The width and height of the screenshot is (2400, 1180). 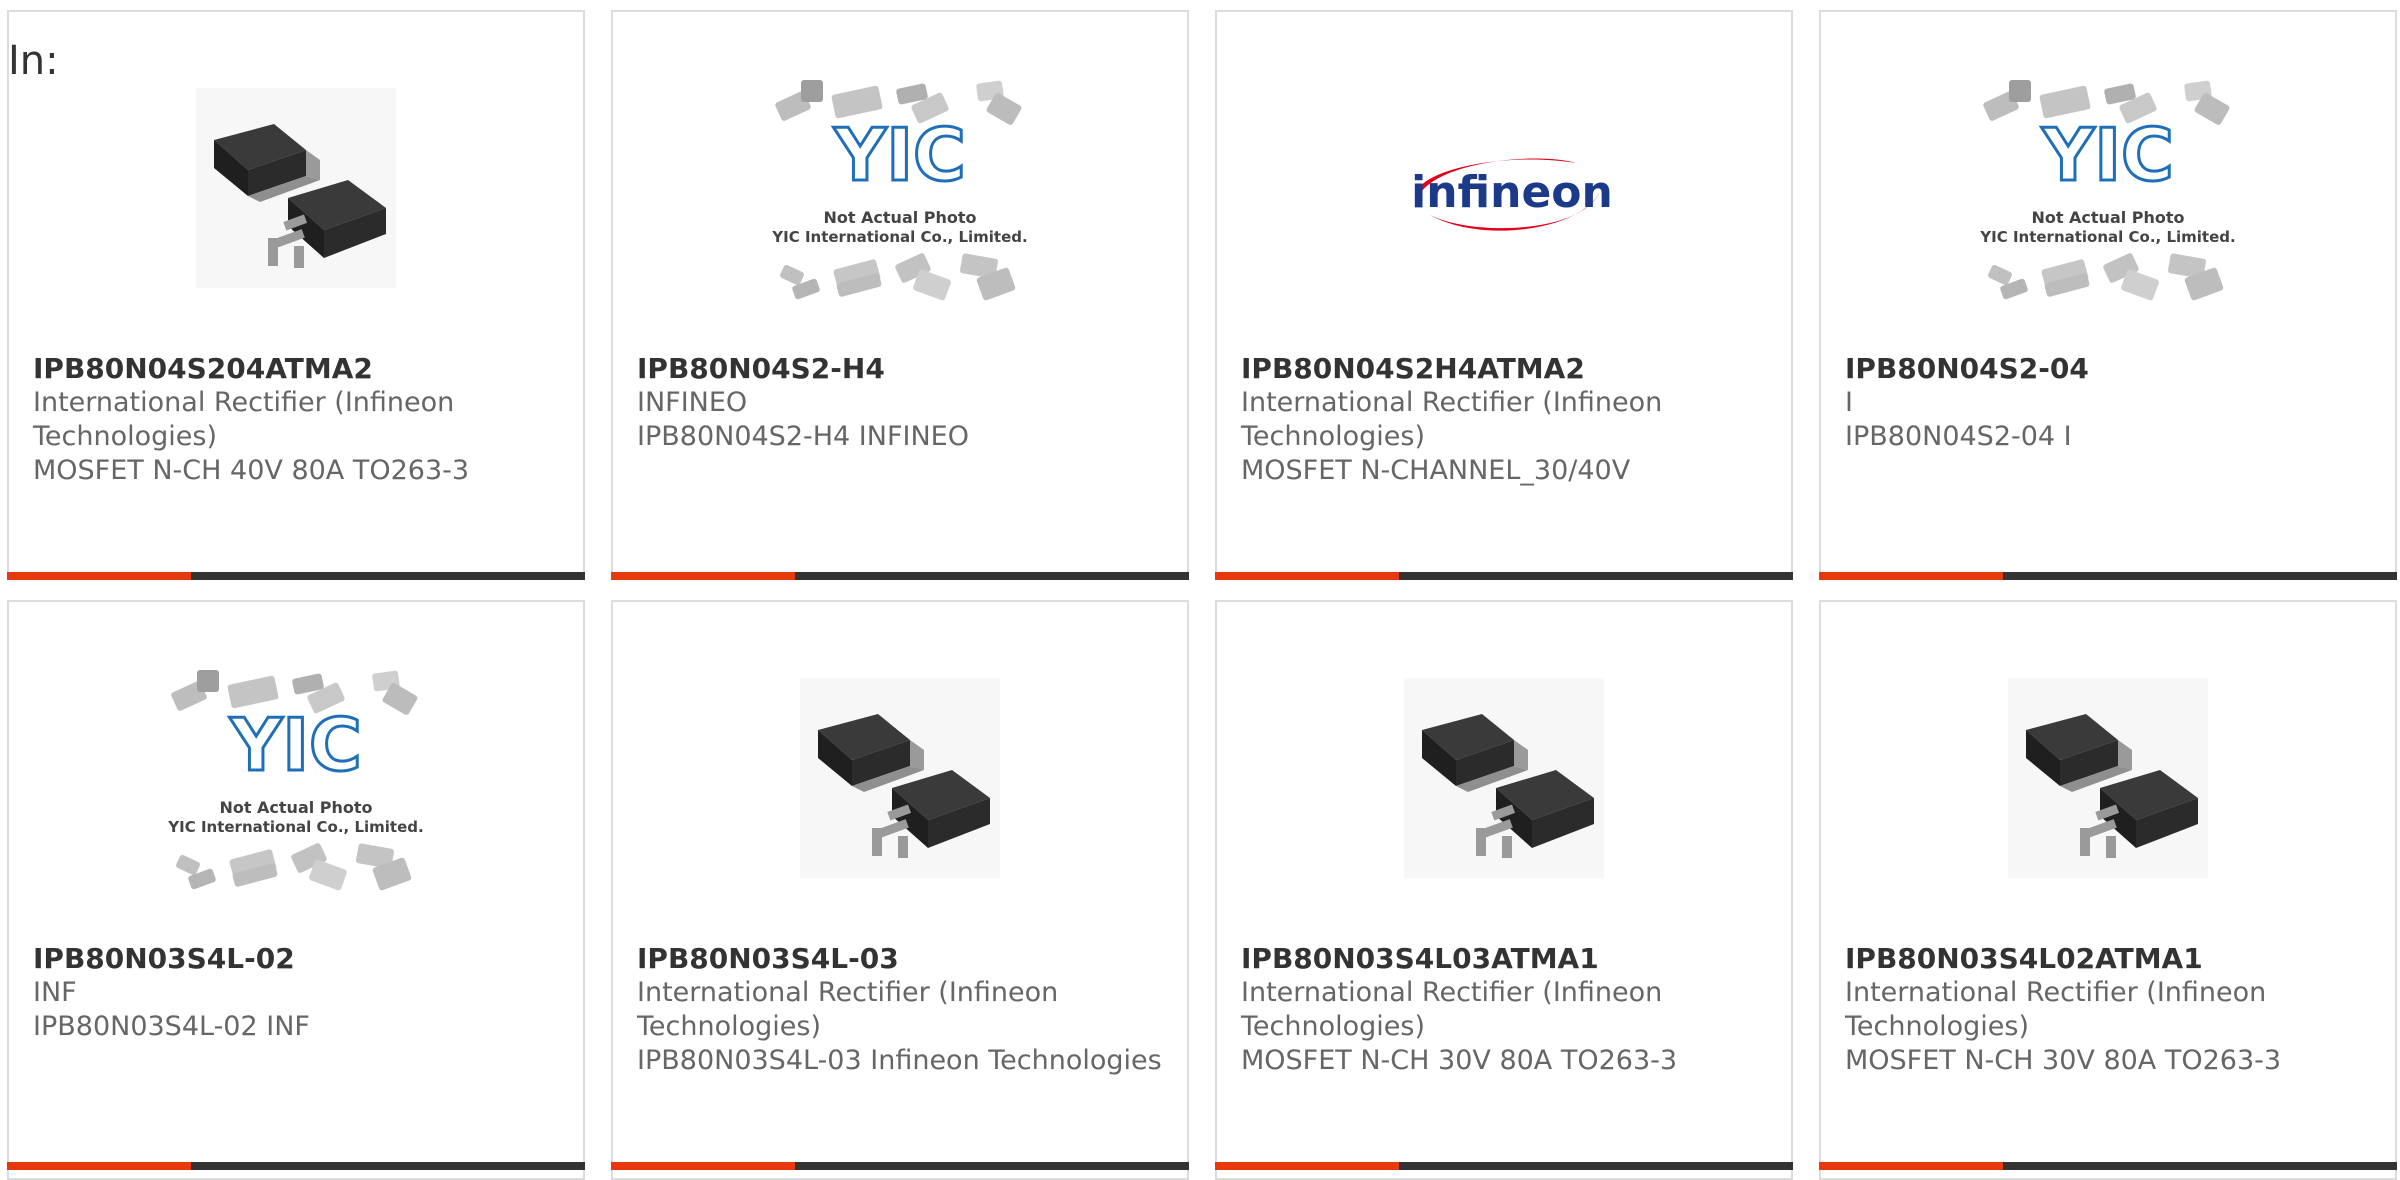 What do you see at coordinates (1512, 192) in the screenshot?
I see `infineon-logo-text: infineon` at bounding box center [1512, 192].